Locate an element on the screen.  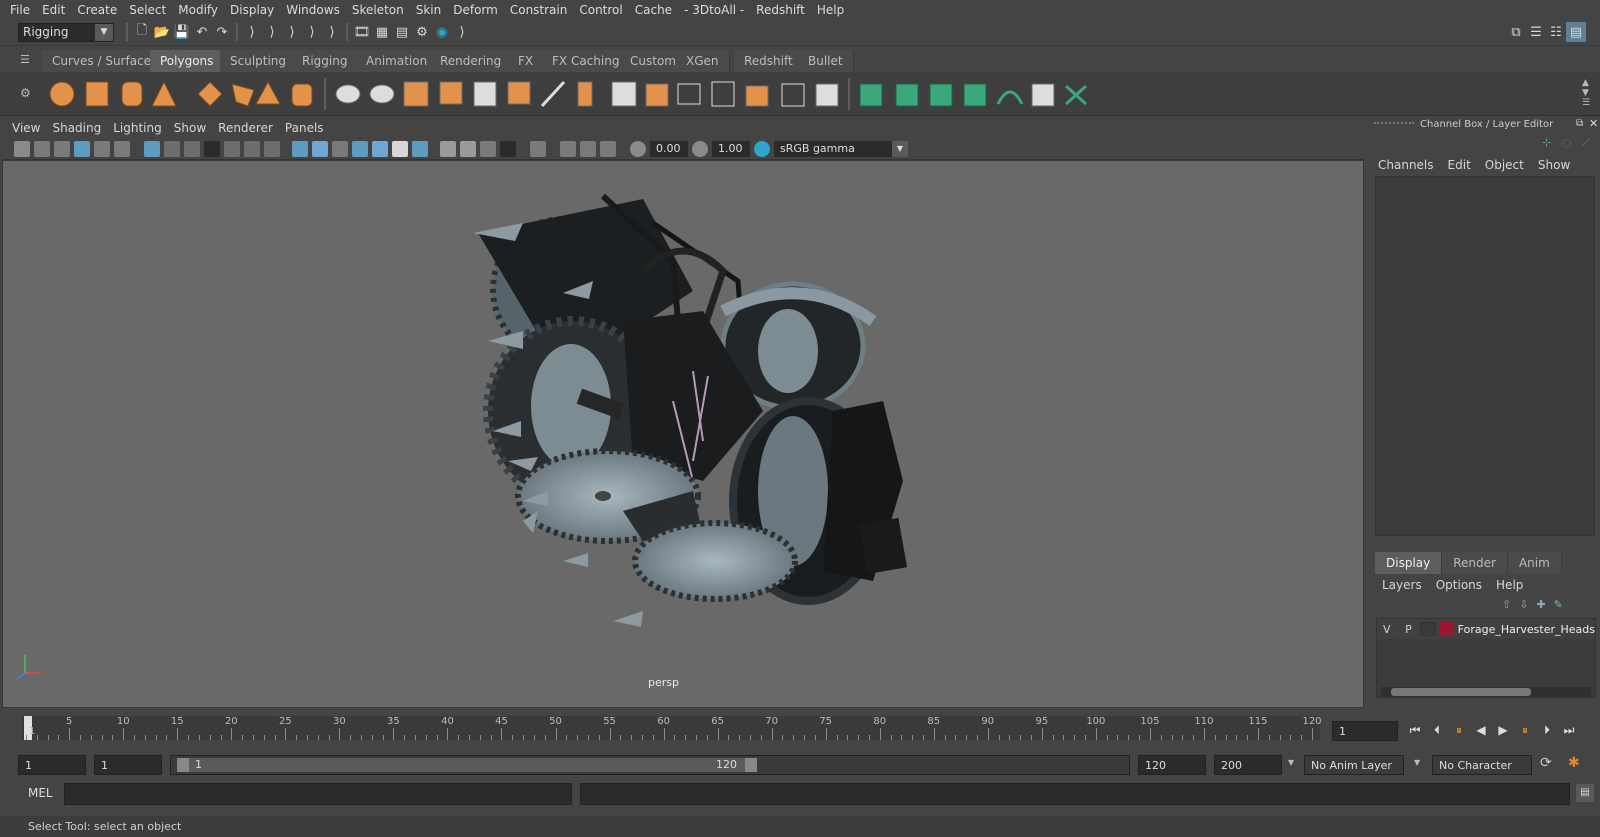
isolate-select-icon is located at coordinates (538, 149).